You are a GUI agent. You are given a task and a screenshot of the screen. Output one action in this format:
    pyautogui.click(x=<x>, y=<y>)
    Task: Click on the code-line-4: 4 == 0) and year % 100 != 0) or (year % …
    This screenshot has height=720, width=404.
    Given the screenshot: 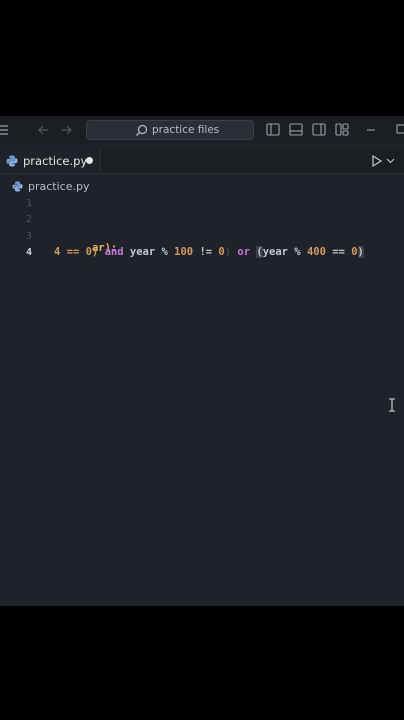 What is the action you would take?
    pyautogui.click(x=209, y=252)
    